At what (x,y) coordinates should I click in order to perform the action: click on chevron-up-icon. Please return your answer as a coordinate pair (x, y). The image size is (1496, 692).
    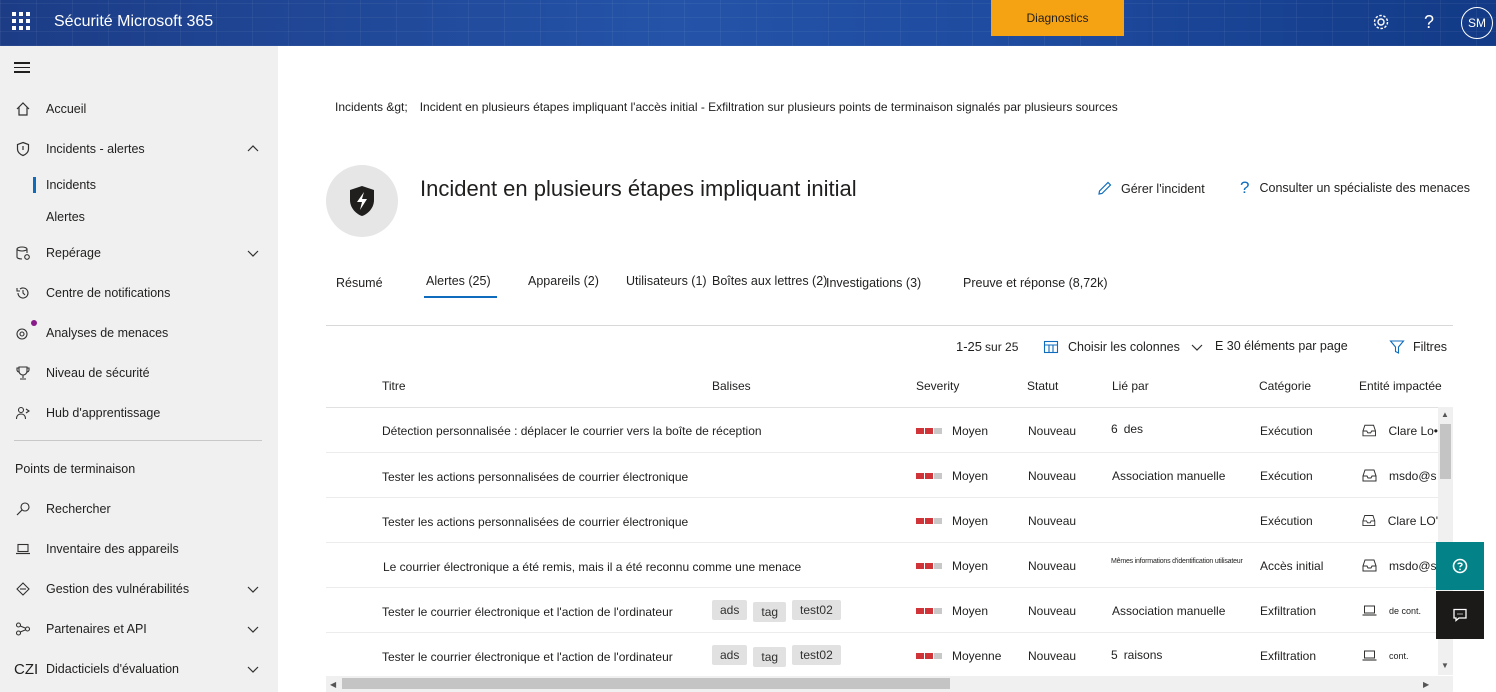
    Looking at the image, I should click on (253, 149).